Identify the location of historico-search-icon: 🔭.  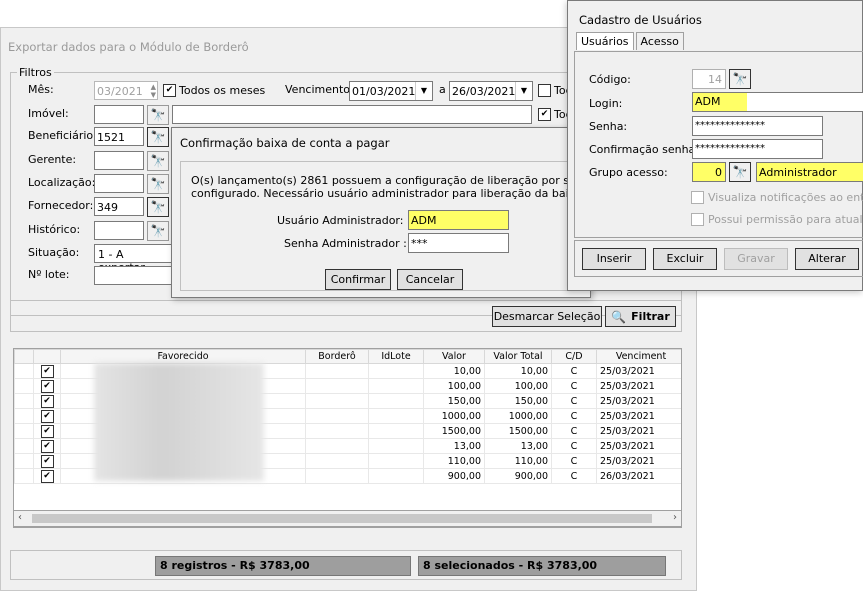
(158, 231).